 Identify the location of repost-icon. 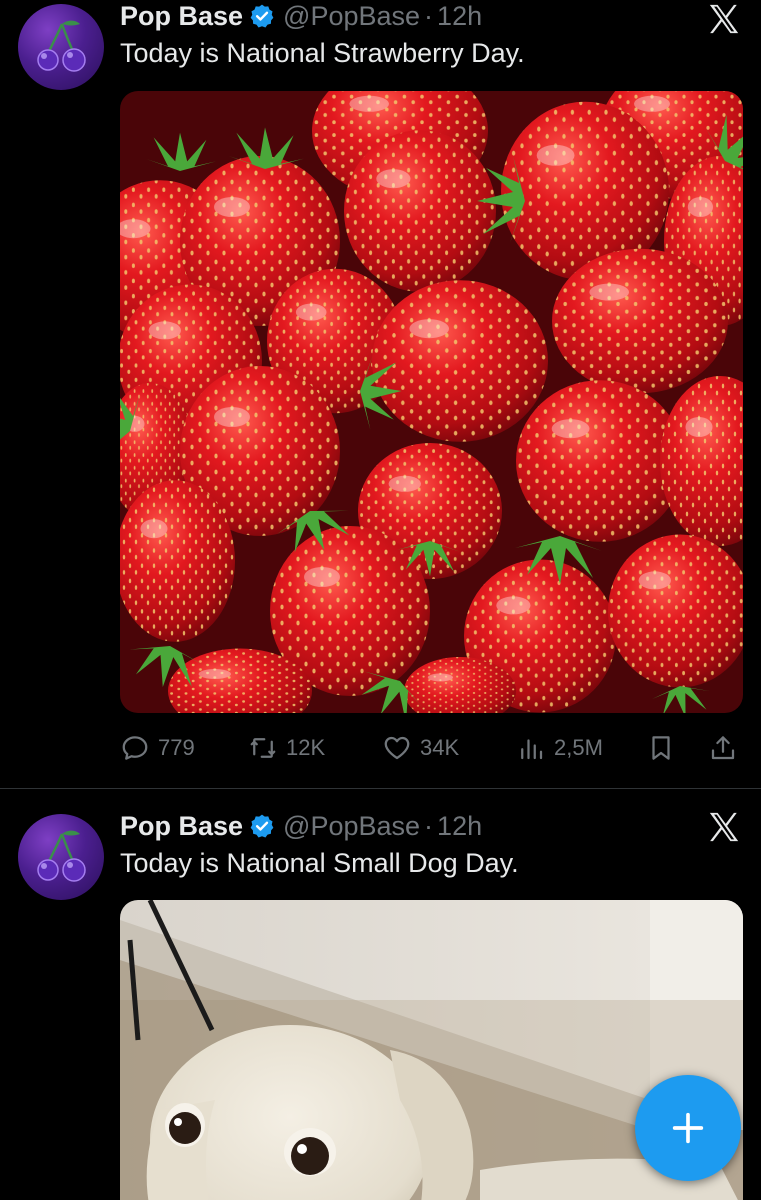
(263, 748).